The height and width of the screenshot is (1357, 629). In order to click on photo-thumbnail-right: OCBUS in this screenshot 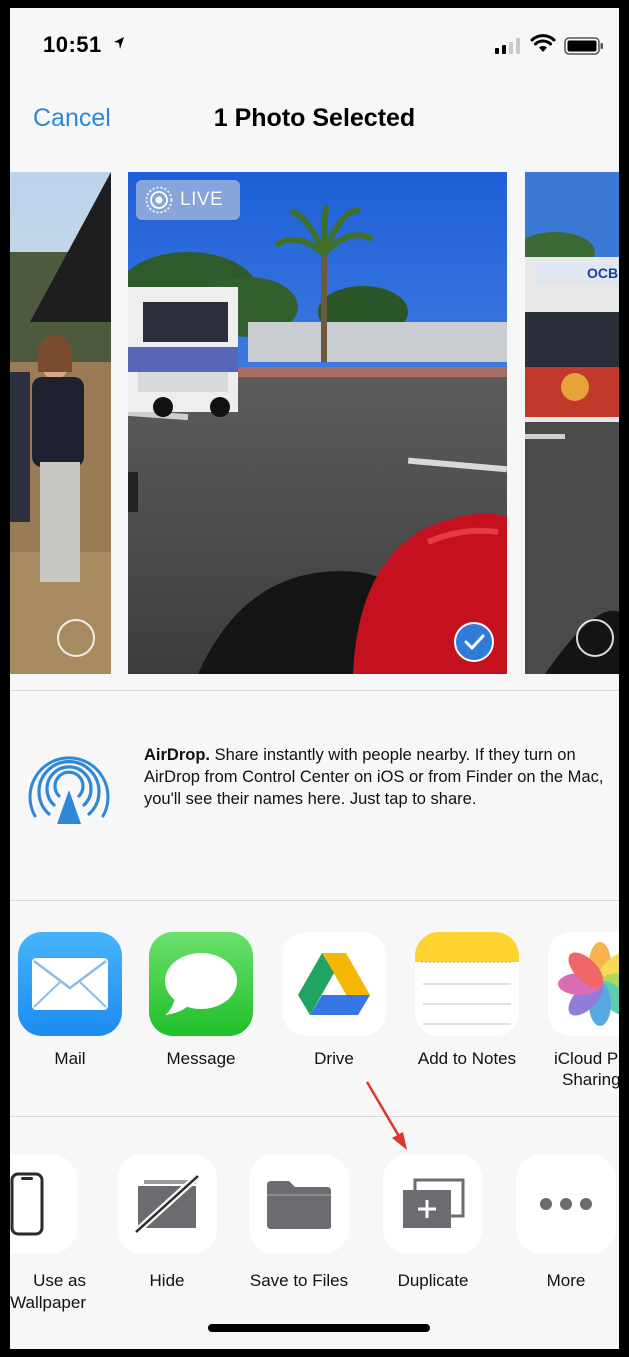, I will do `click(572, 423)`.